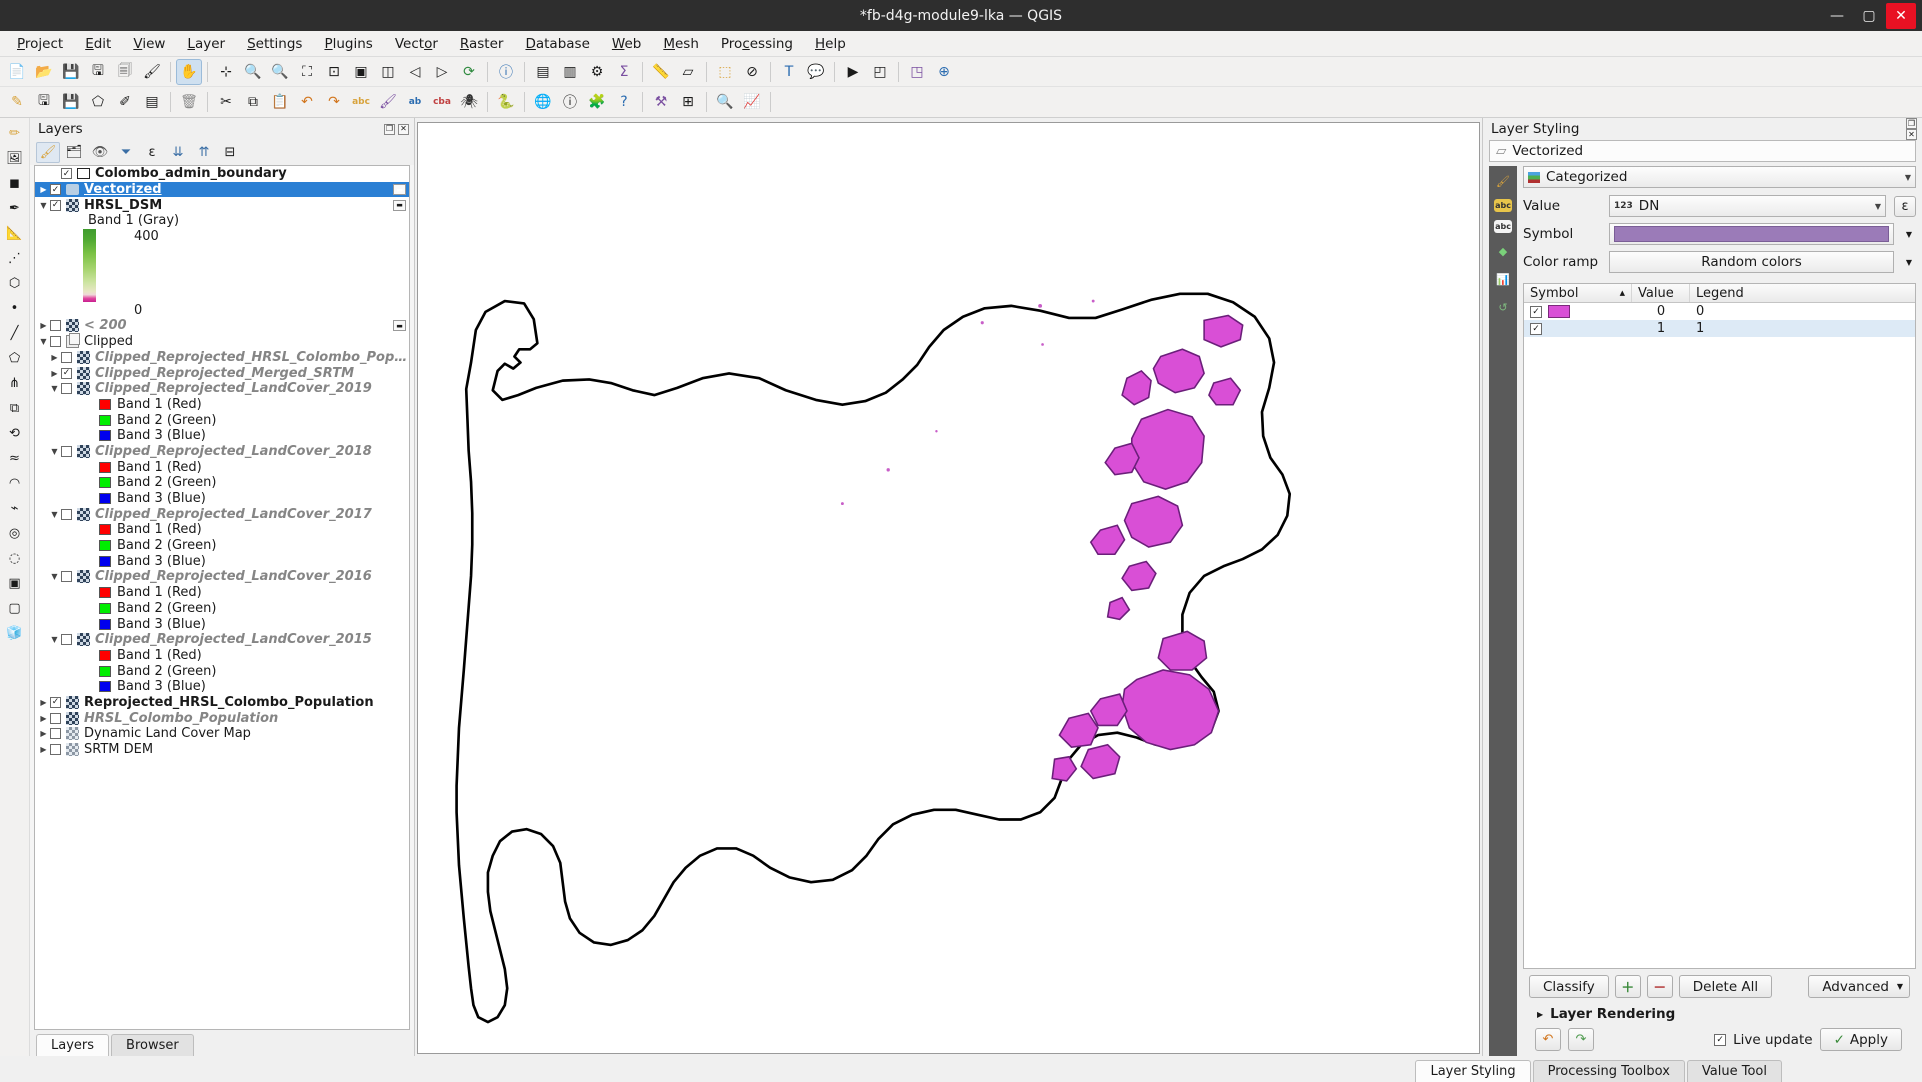  I want to click on layer-tree-row: ▼ Clipped_Reprojected_LandCover_2019, so click(222, 389).